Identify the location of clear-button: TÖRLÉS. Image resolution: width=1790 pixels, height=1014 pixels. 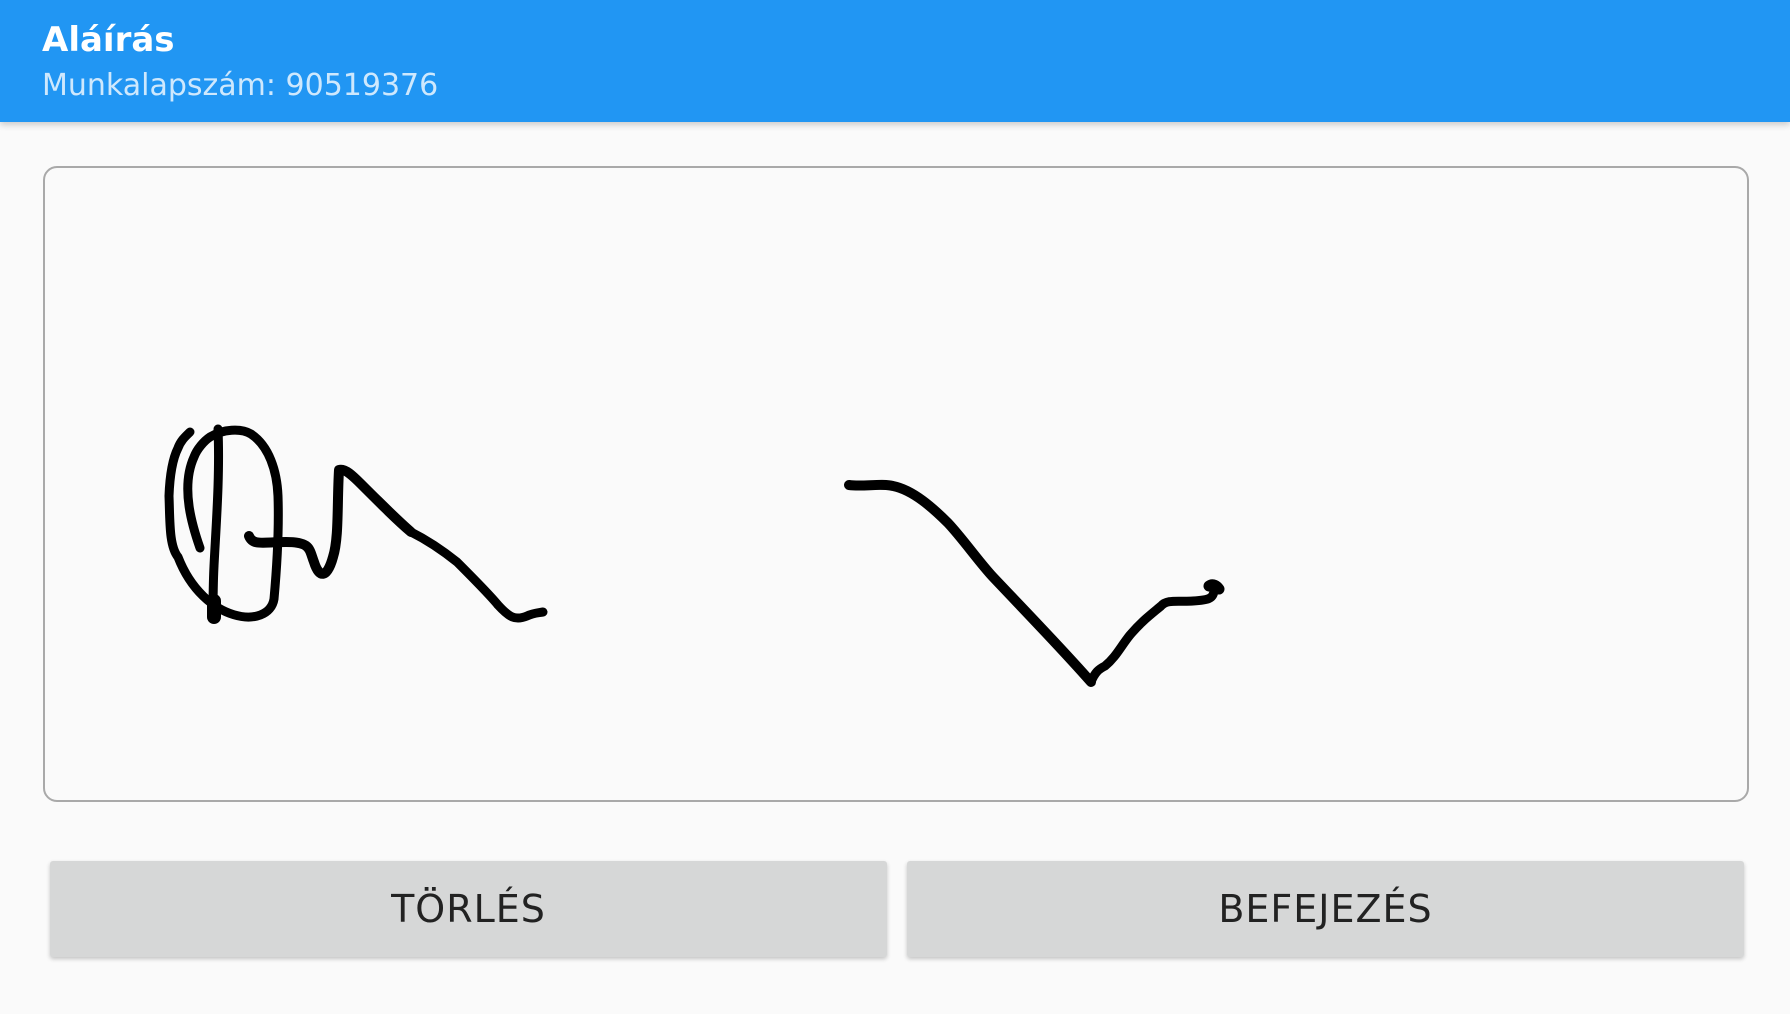
(468, 909).